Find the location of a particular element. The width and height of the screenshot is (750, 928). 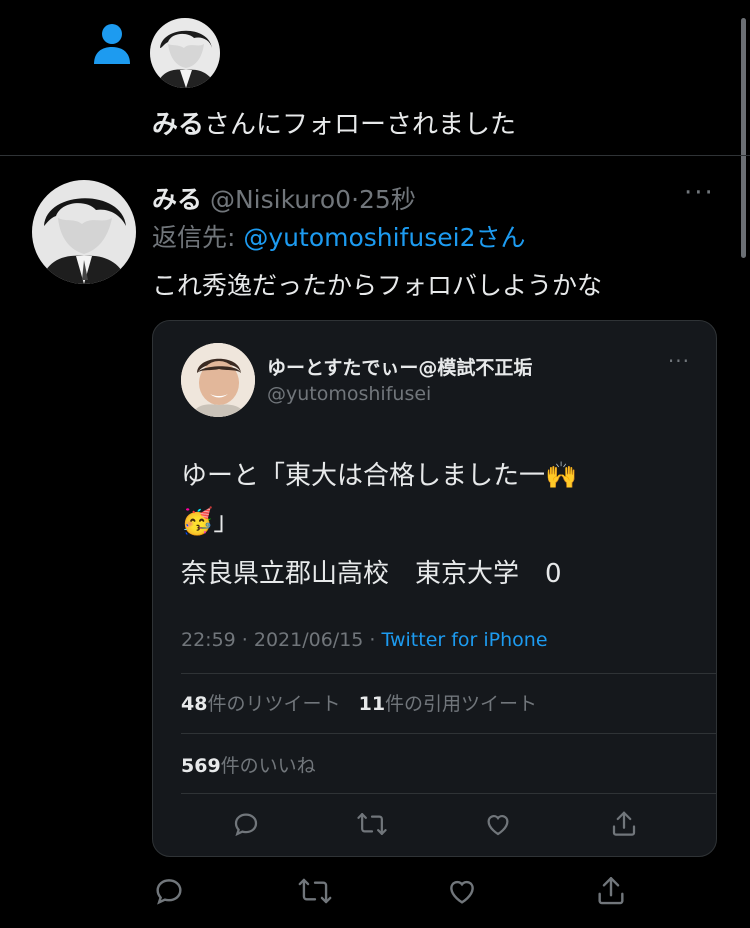

quoted-more-button: ··· is located at coordinates (679, 361).